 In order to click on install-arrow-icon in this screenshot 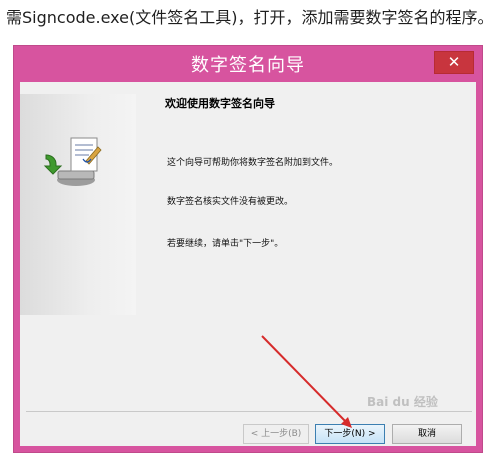, I will do `click(53, 164)`.